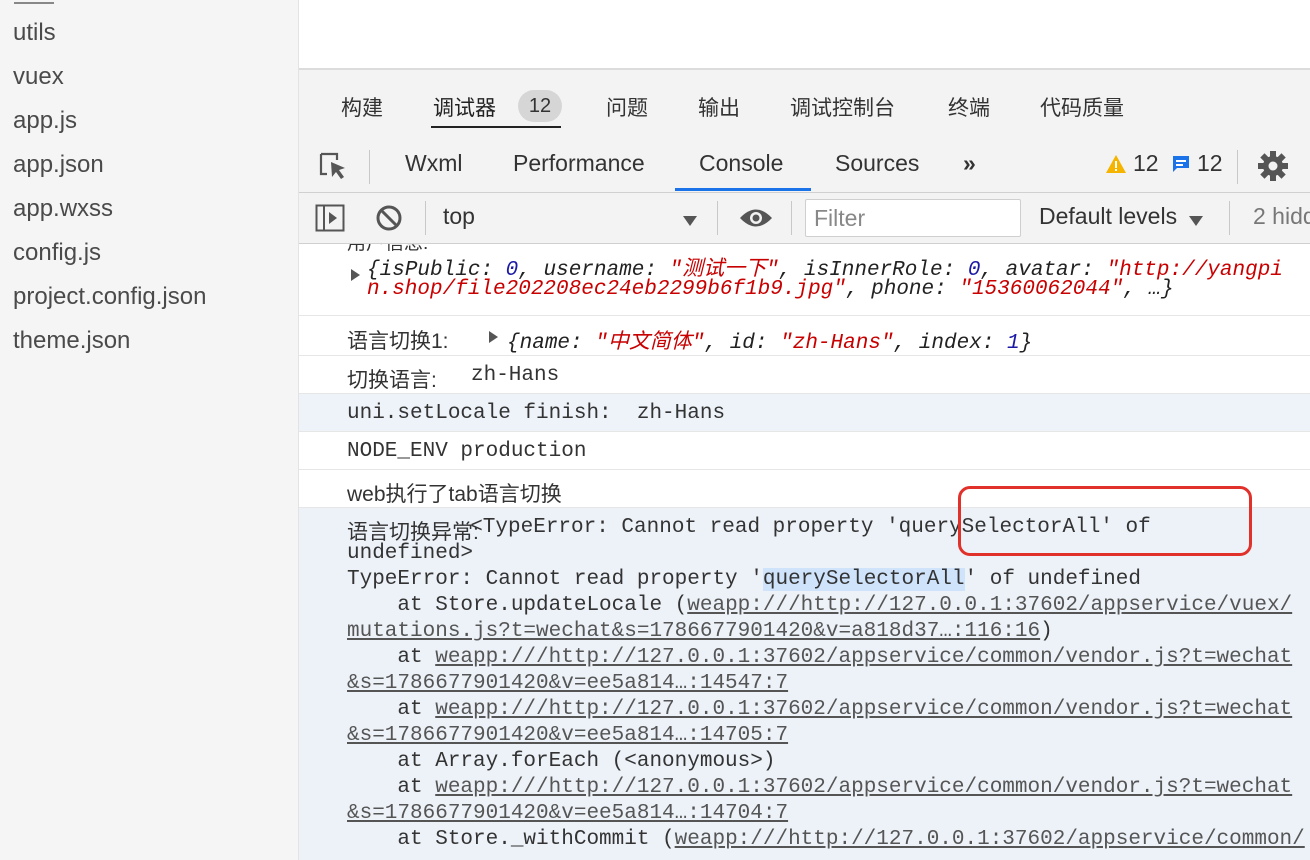 Image resolution: width=1310 pixels, height=860 pixels. Describe the element at coordinates (38, 77) in the screenshot. I see `file-item: vuex` at that location.